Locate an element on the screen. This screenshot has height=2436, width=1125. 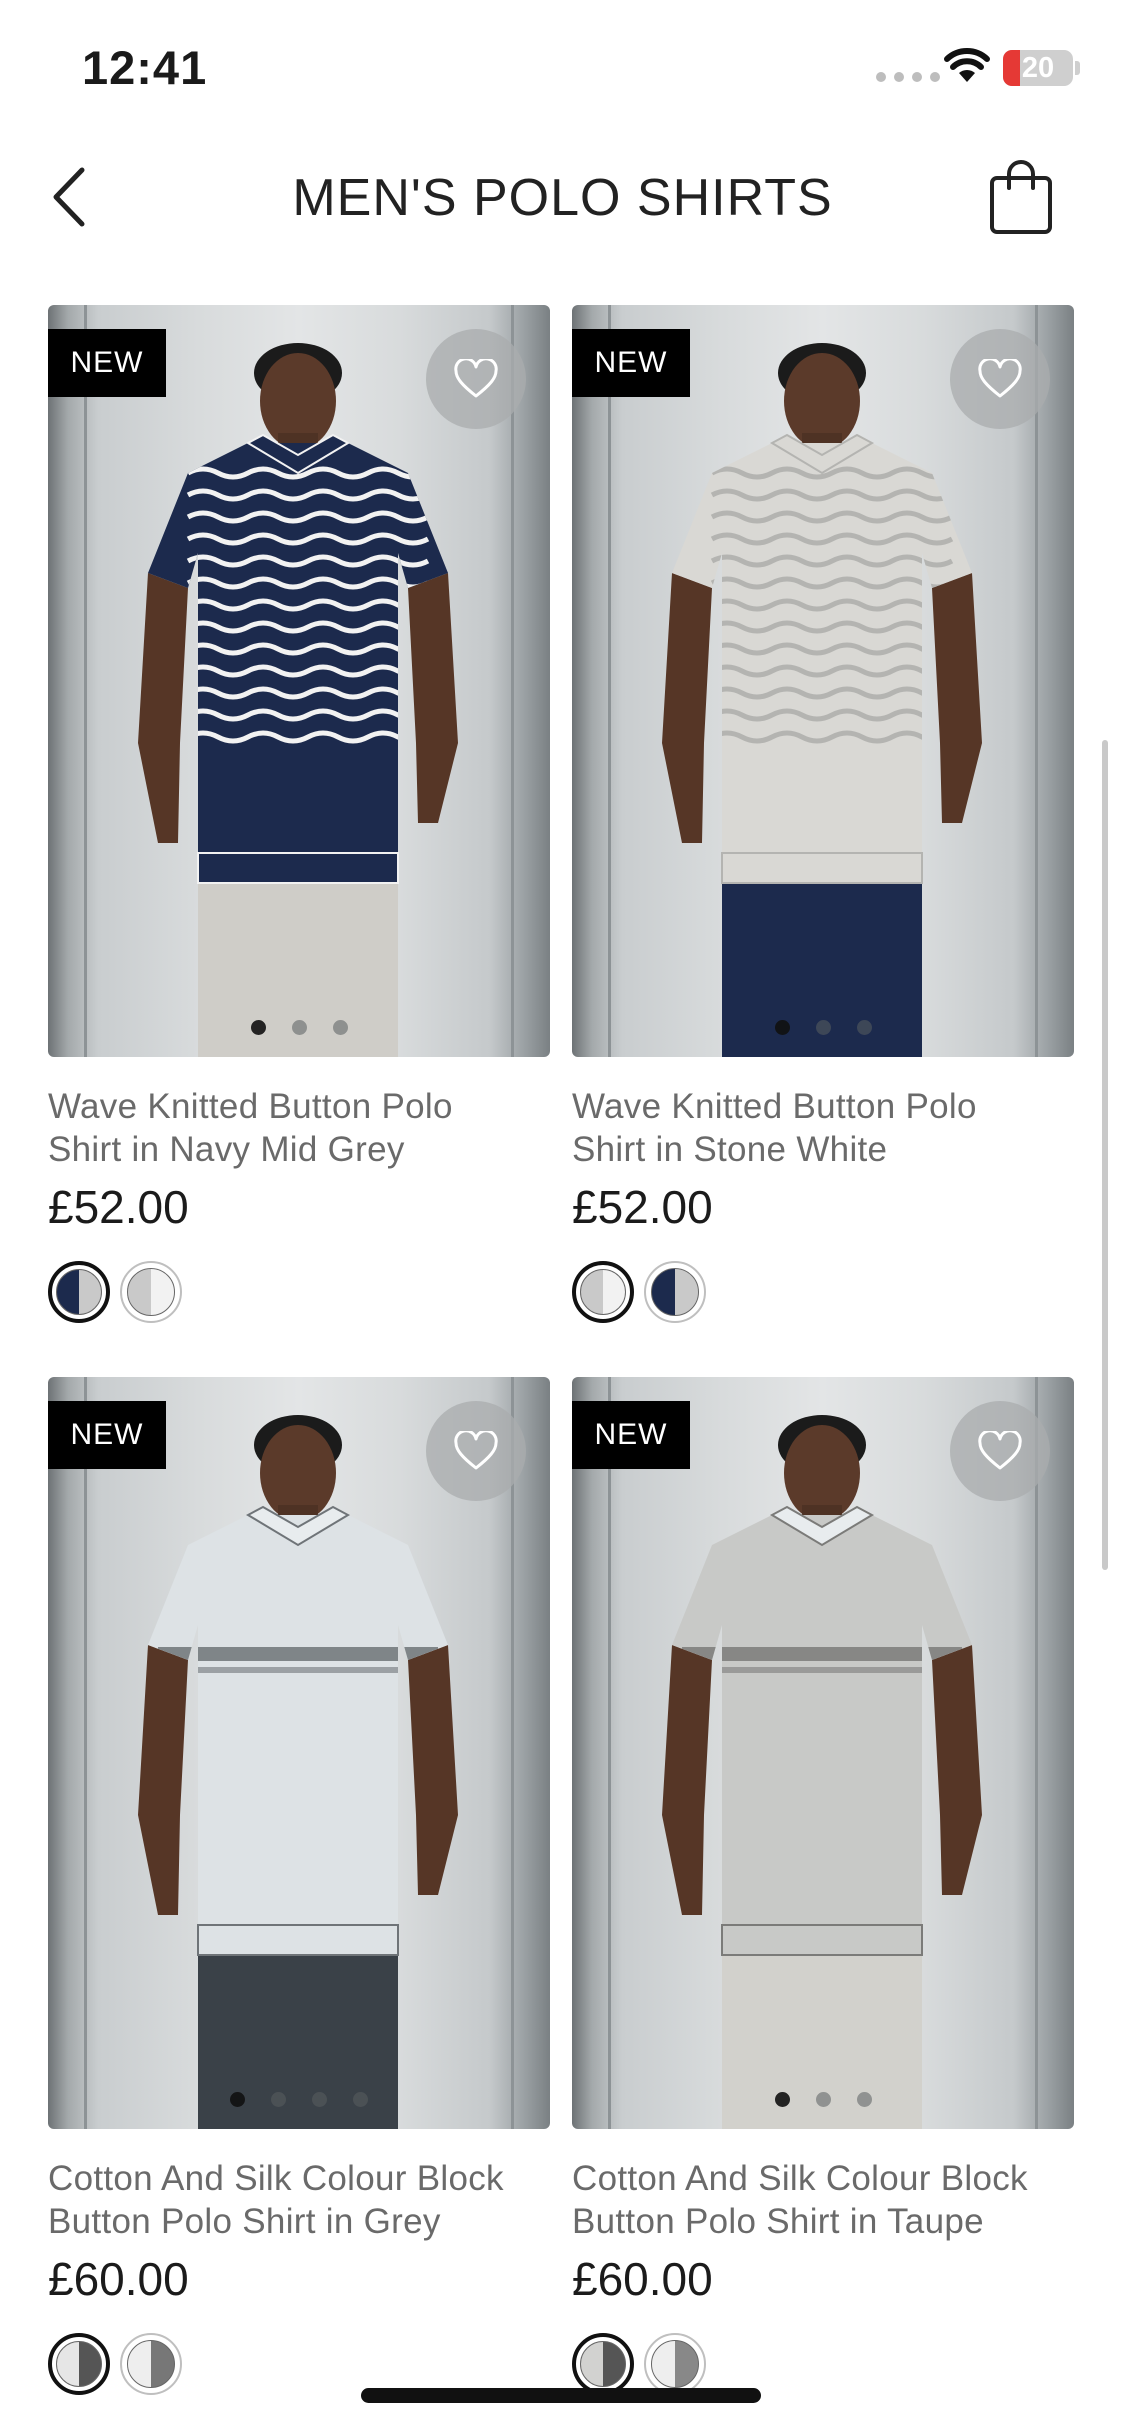
product-name-line: Button Polo Shirt in Taupe is located at coordinates (778, 2221).